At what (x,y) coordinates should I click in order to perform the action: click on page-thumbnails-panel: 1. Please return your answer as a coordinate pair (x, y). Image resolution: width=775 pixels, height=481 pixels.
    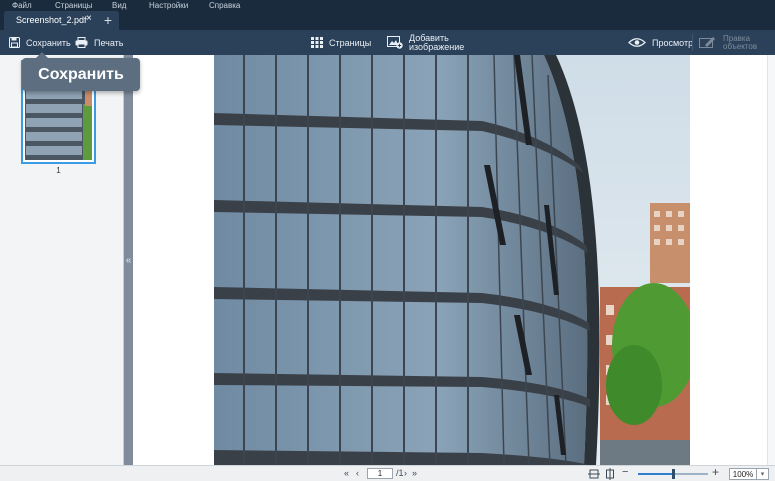
    Looking at the image, I should click on (62, 260).